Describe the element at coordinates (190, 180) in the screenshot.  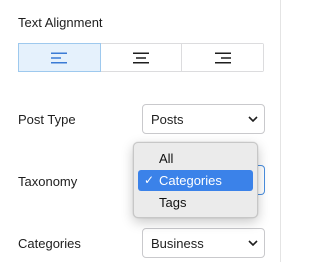
I see `option-label: Categories` at that location.